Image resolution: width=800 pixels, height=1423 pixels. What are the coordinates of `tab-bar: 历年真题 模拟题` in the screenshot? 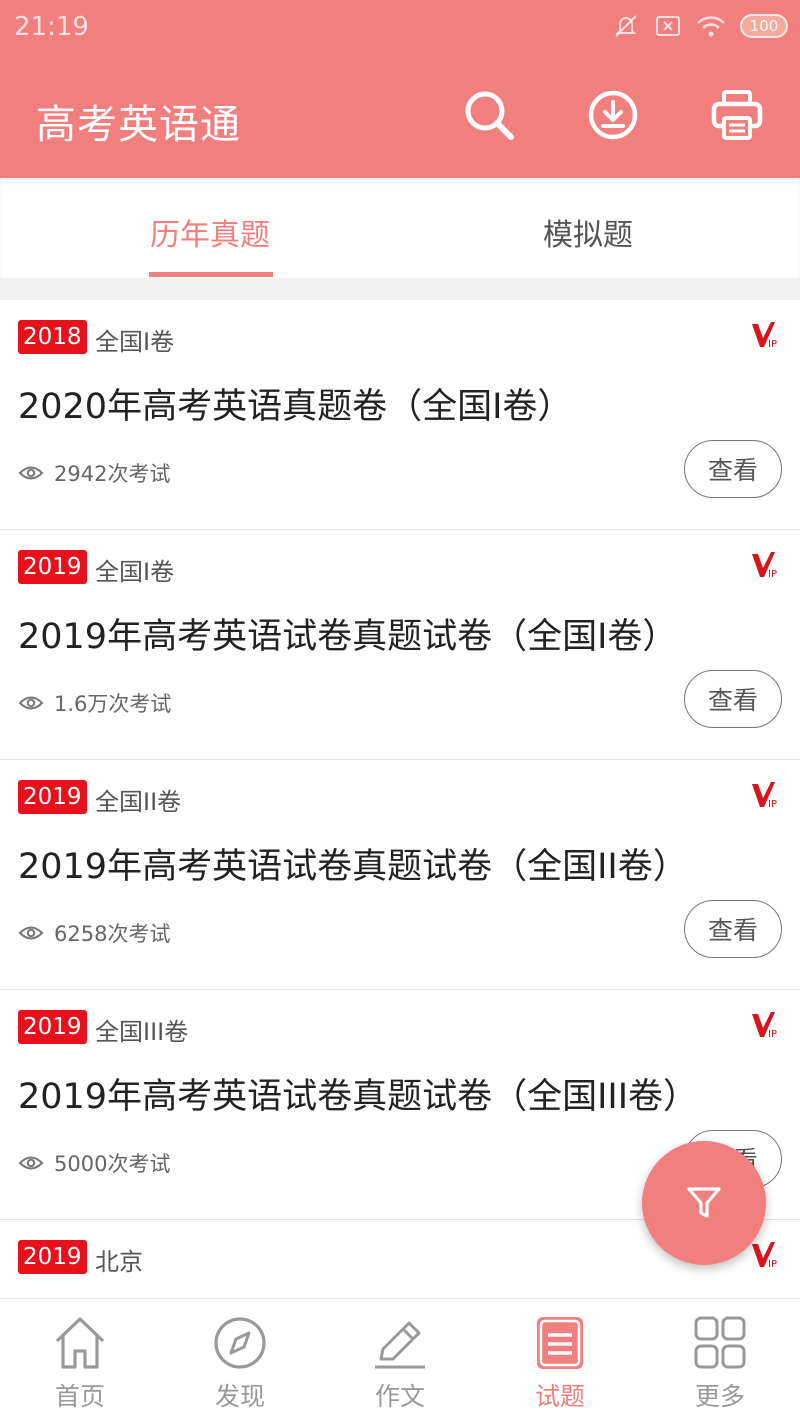 It's located at (400, 228).